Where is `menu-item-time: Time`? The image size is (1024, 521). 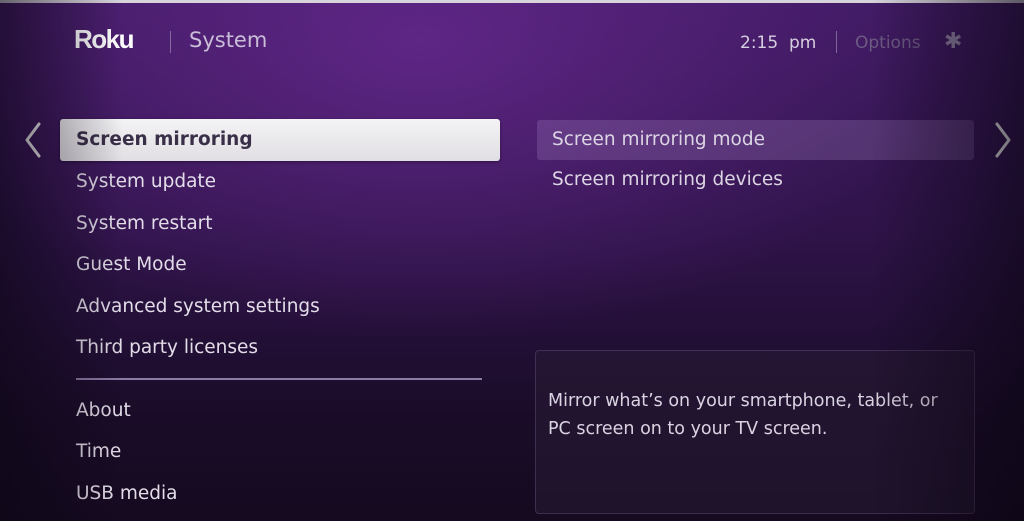 menu-item-time: Time is located at coordinates (280, 452).